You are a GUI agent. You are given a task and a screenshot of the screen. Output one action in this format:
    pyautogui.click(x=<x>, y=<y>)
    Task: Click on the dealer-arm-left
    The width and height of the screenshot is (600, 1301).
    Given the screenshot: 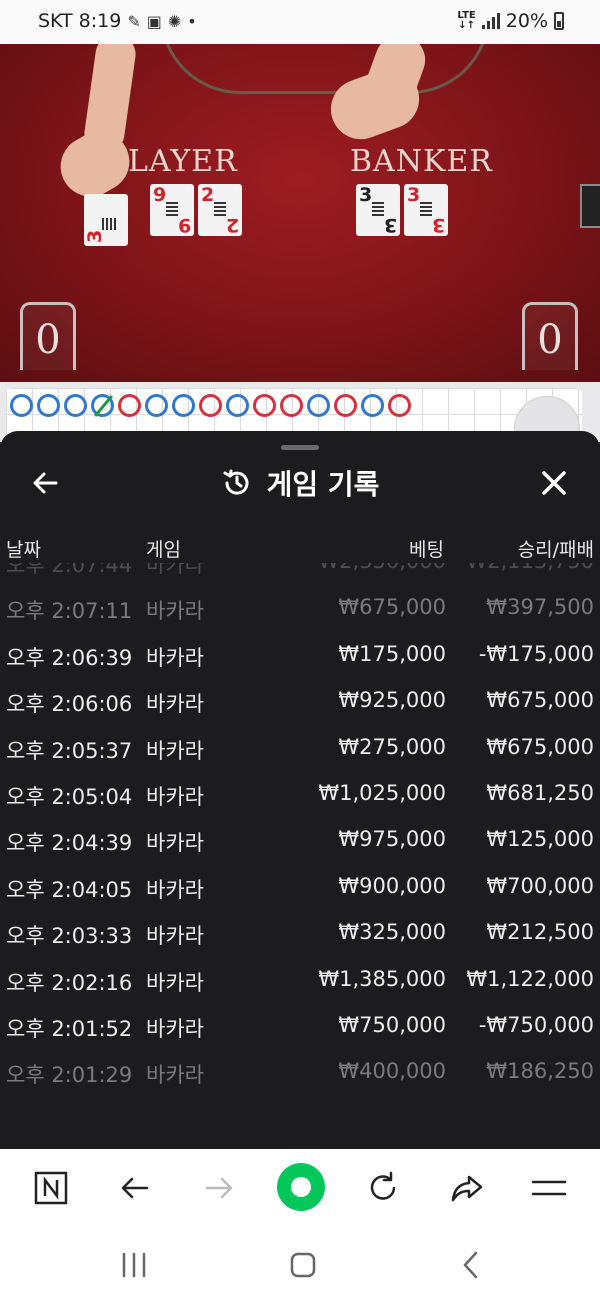 What is the action you would take?
    pyautogui.click(x=110, y=100)
    